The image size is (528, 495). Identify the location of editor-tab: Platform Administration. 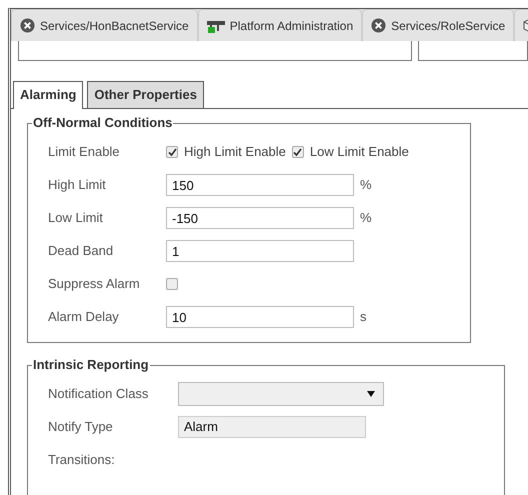
(280, 25).